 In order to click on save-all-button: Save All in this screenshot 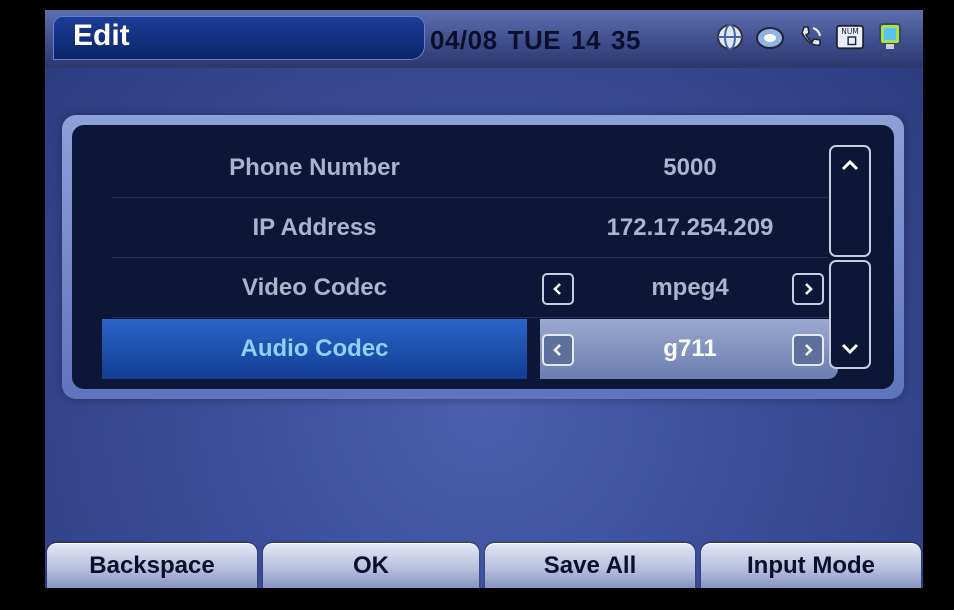, I will do `click(590, 565)`.